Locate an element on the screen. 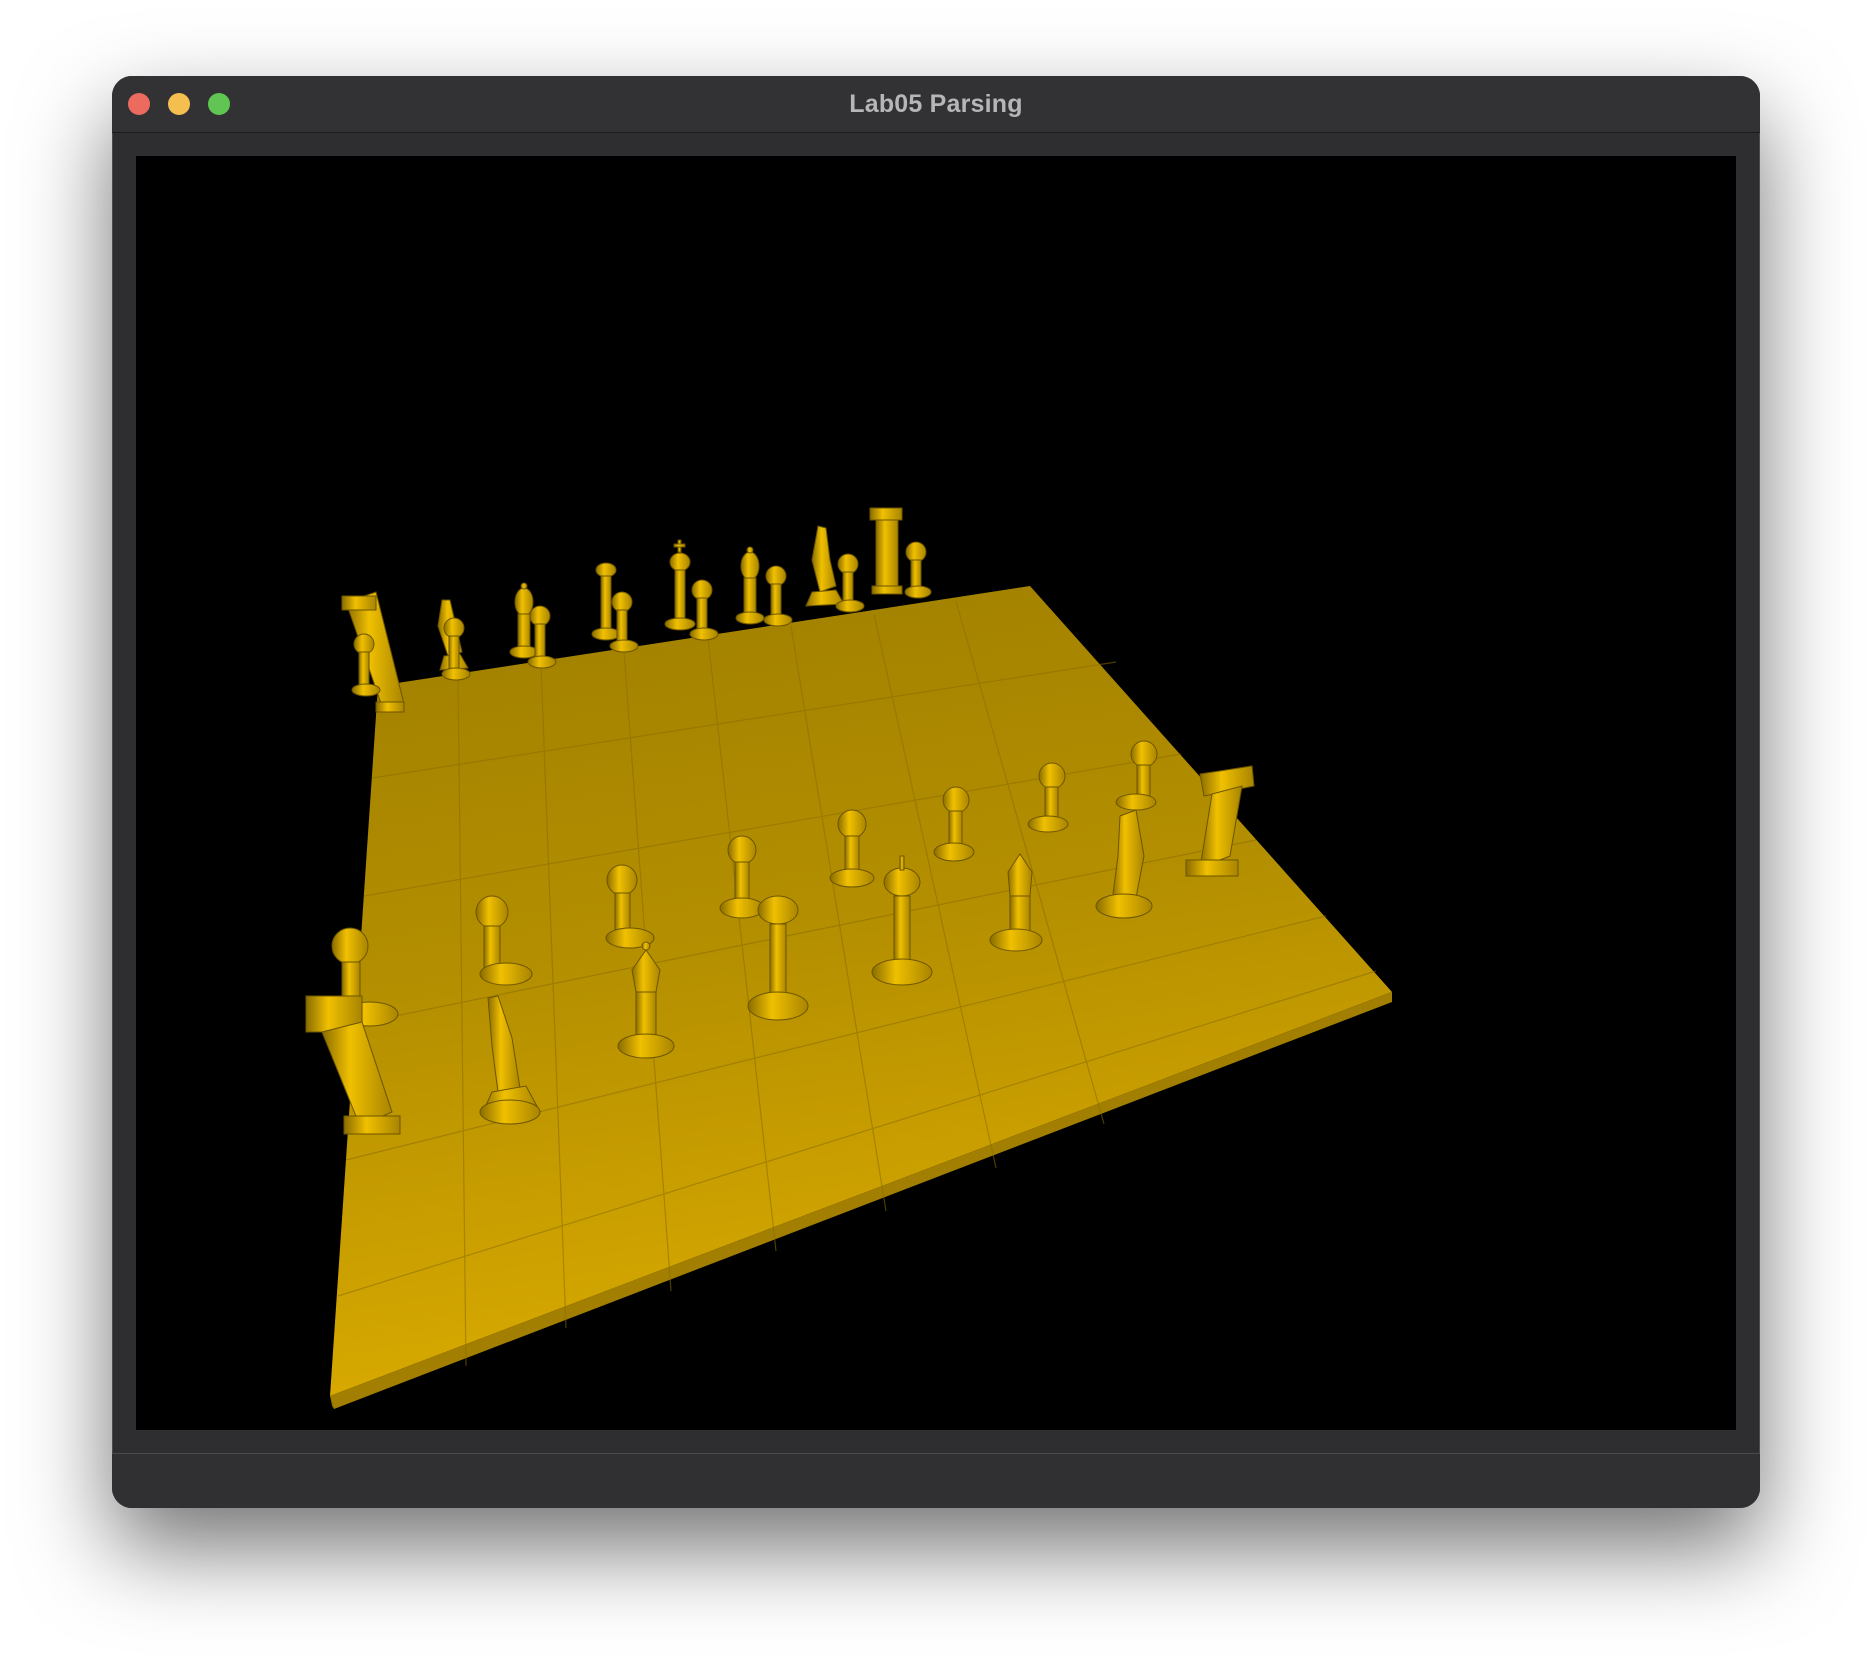 This screenshot has height=1656, width=1872. rook-far-right is located at coordinates (886, 551).